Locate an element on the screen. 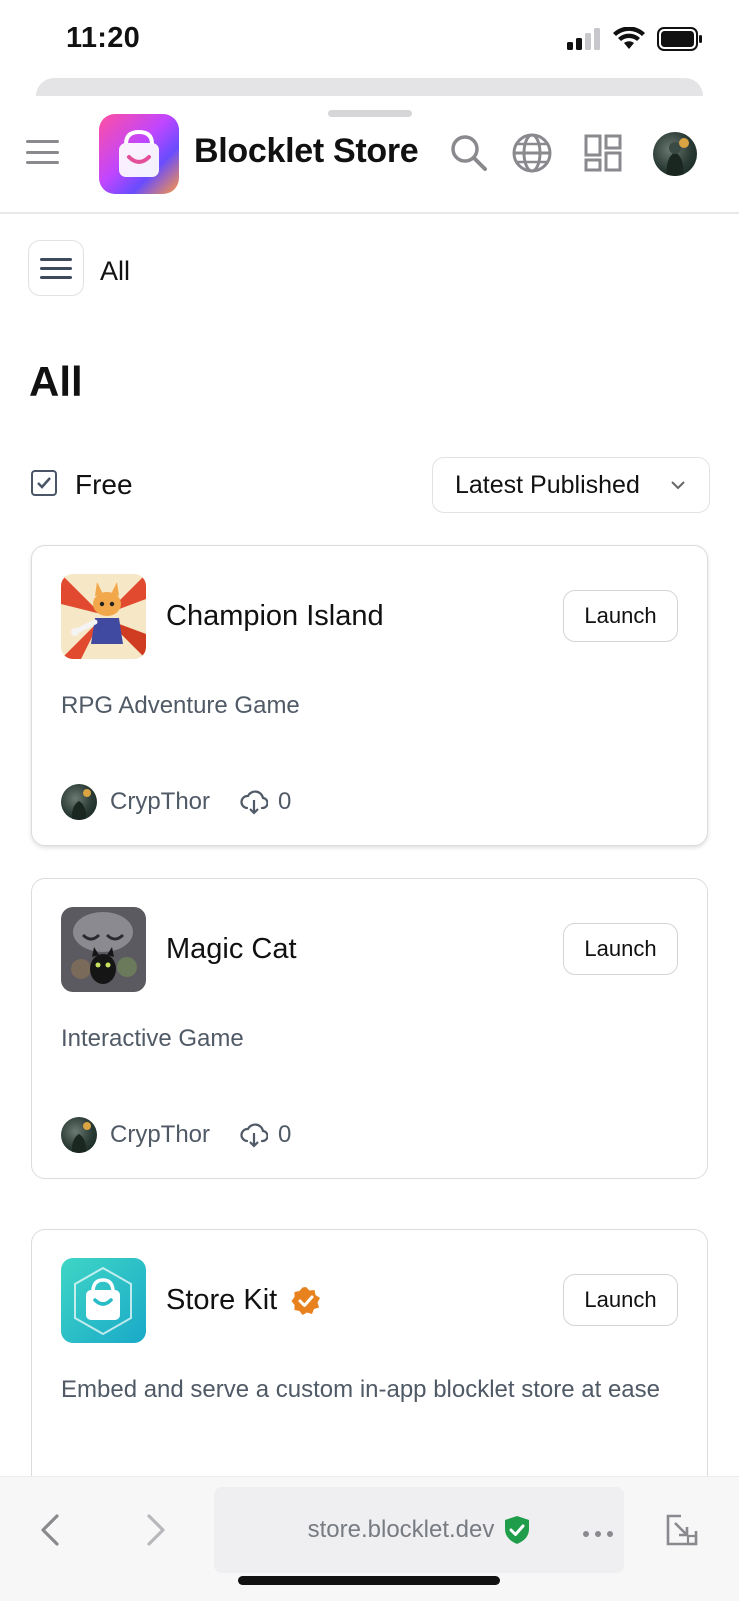 The width and height of the screenshot is (739, 1601). blocklet-name-text: Magic Cat is located at coordinates (231, 949).